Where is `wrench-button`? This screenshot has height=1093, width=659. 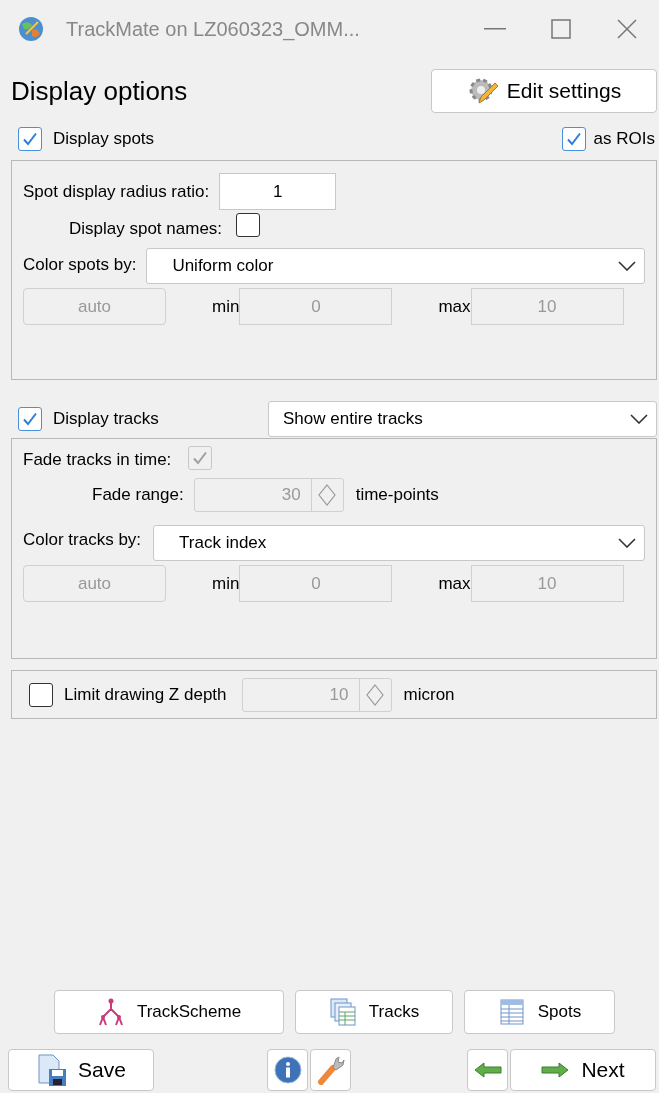 wrench-button is located at coordinates (330, 1070).